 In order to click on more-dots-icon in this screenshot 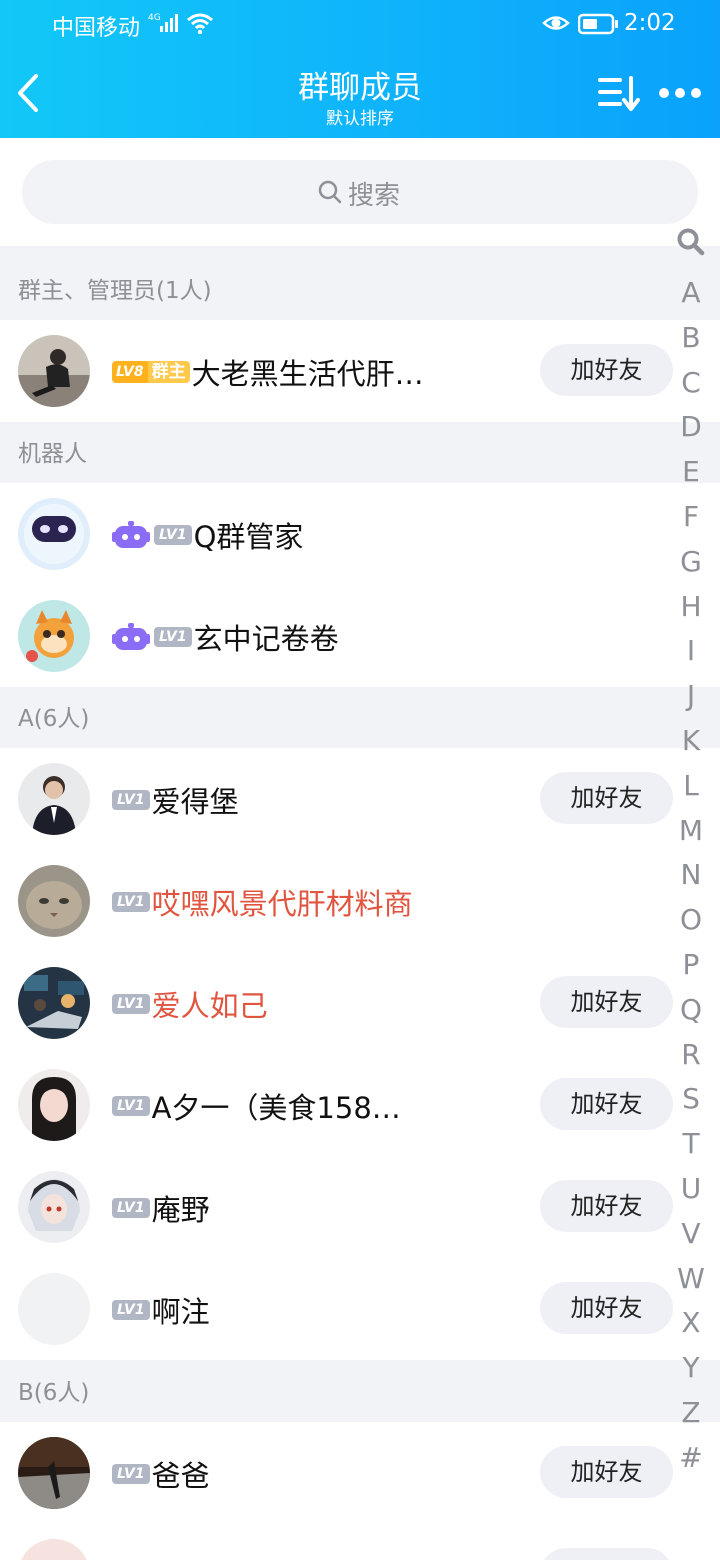, I will do `click(680, 93)`.